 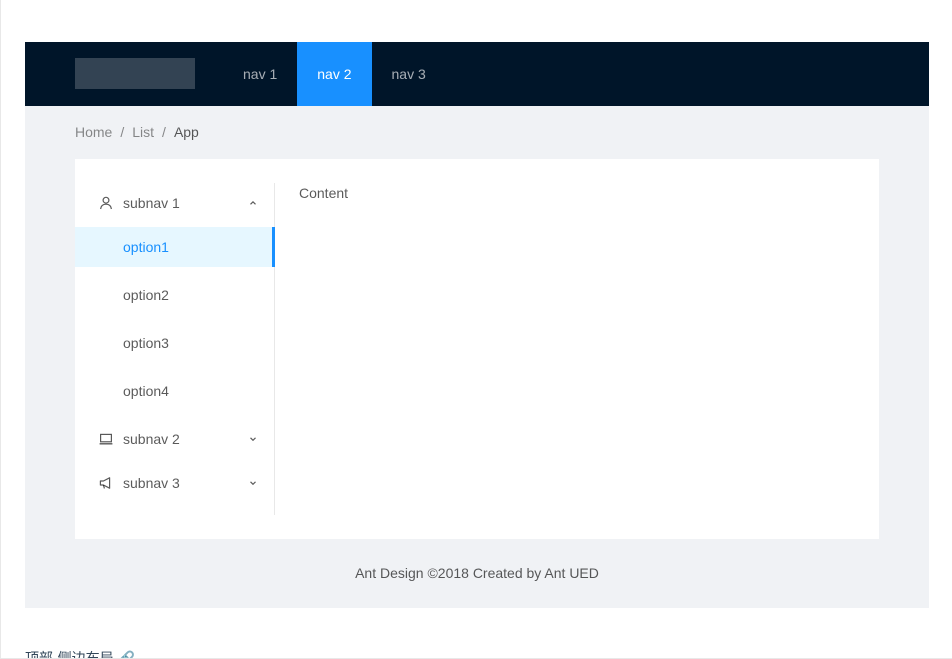 I want to click on submenu-label: subnav 2, so click(x=151, y=439).